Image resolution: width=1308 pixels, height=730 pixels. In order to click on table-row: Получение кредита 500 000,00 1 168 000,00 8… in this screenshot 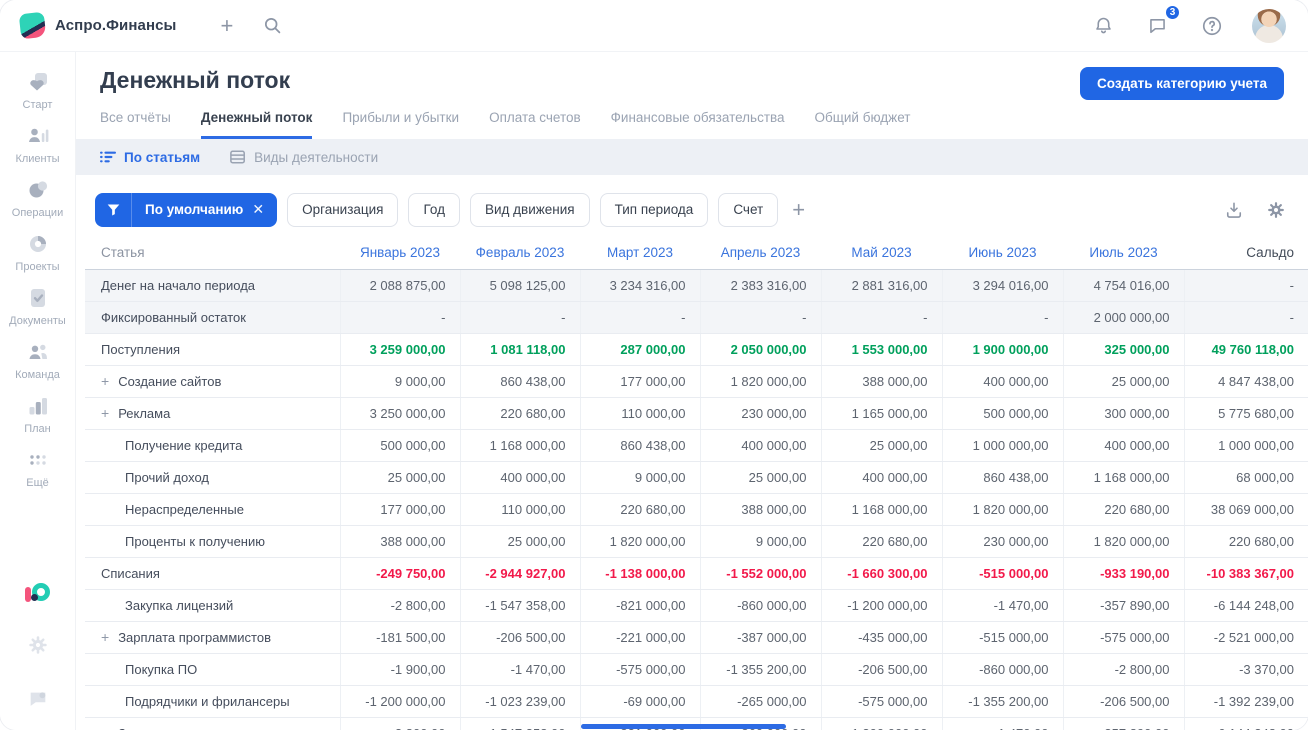, I will do `click(696, 445)`.